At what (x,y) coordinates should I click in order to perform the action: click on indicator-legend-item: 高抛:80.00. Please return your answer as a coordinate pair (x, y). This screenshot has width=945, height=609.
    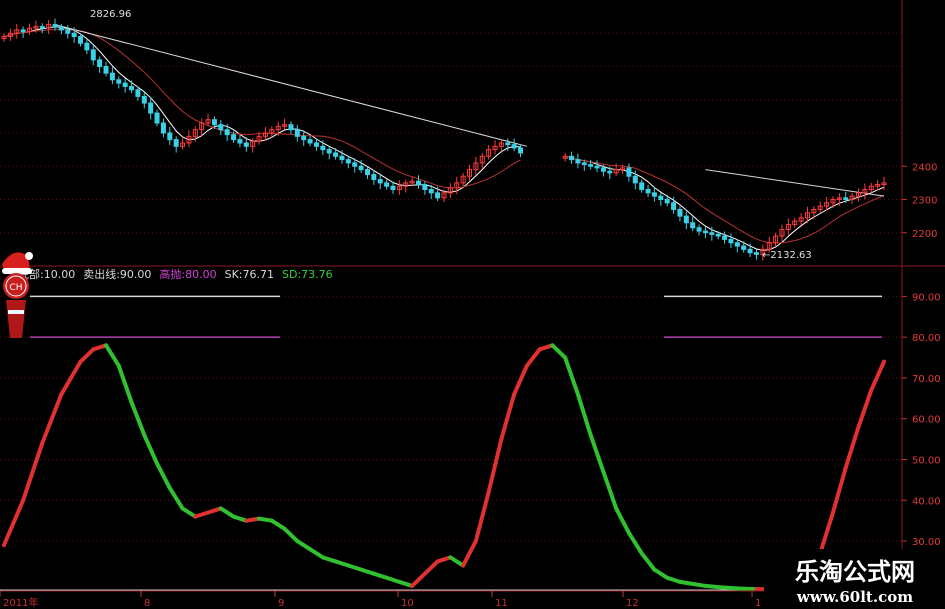
    Looking at the image, I should click on (187, 274).